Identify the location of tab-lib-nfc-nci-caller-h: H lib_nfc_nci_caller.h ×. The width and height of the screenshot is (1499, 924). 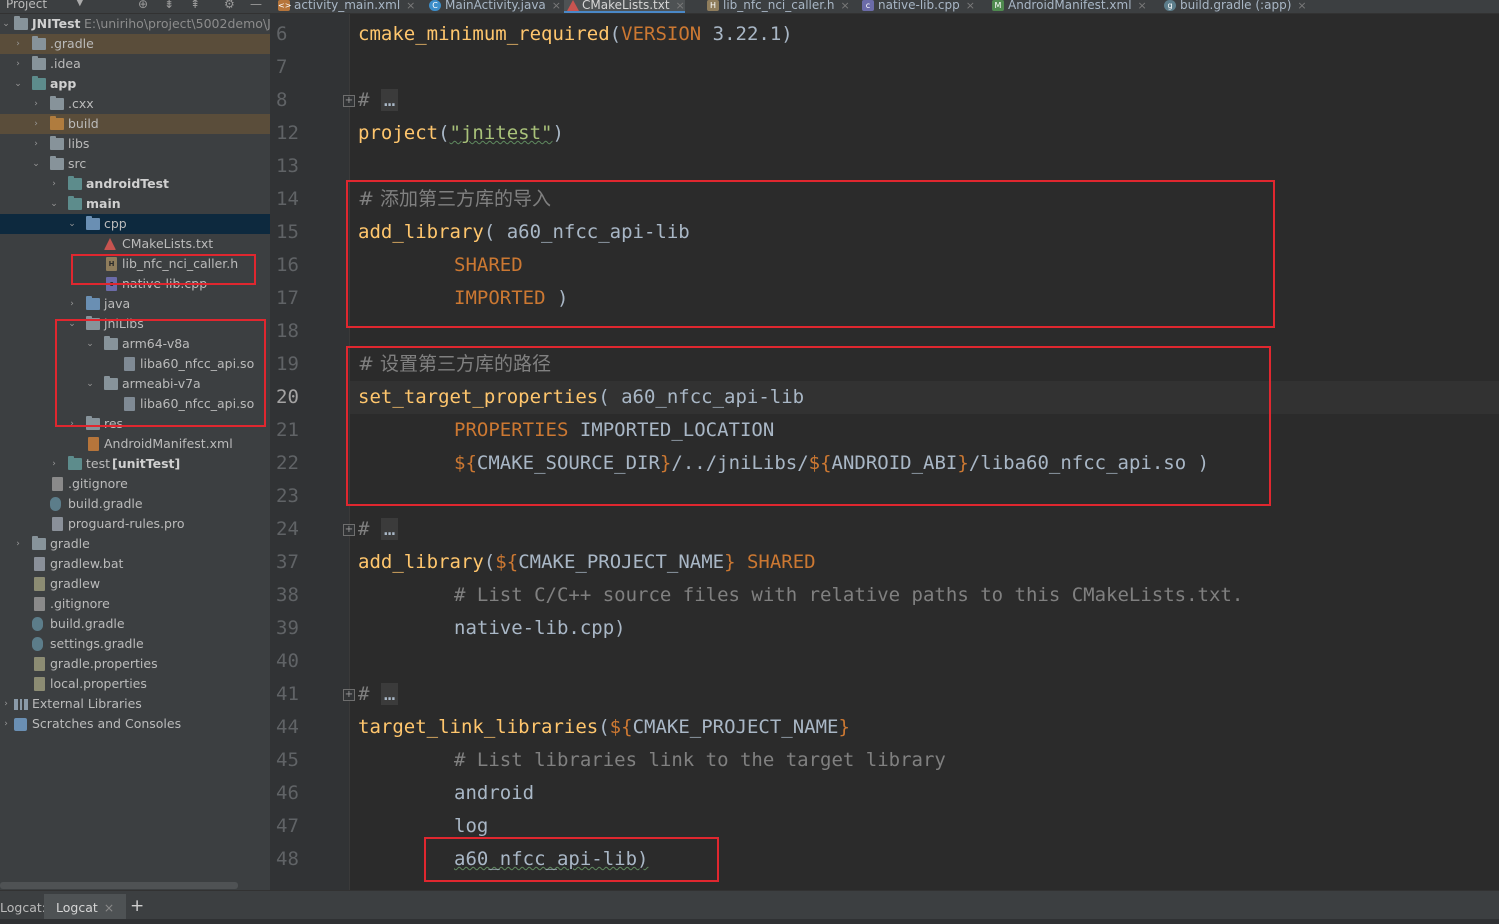
(777, 6).